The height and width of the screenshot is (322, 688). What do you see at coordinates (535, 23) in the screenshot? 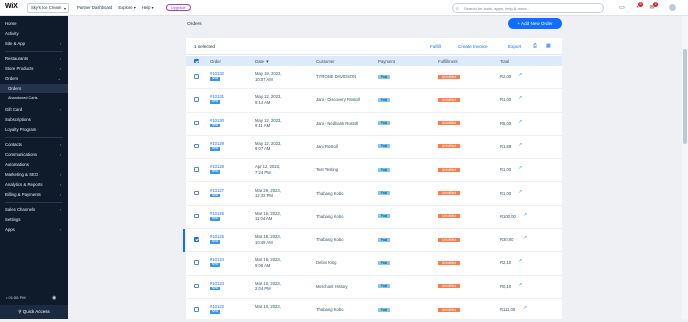
I see `add-new-order-button: + Add New Order` at bounding box center [535, 23].